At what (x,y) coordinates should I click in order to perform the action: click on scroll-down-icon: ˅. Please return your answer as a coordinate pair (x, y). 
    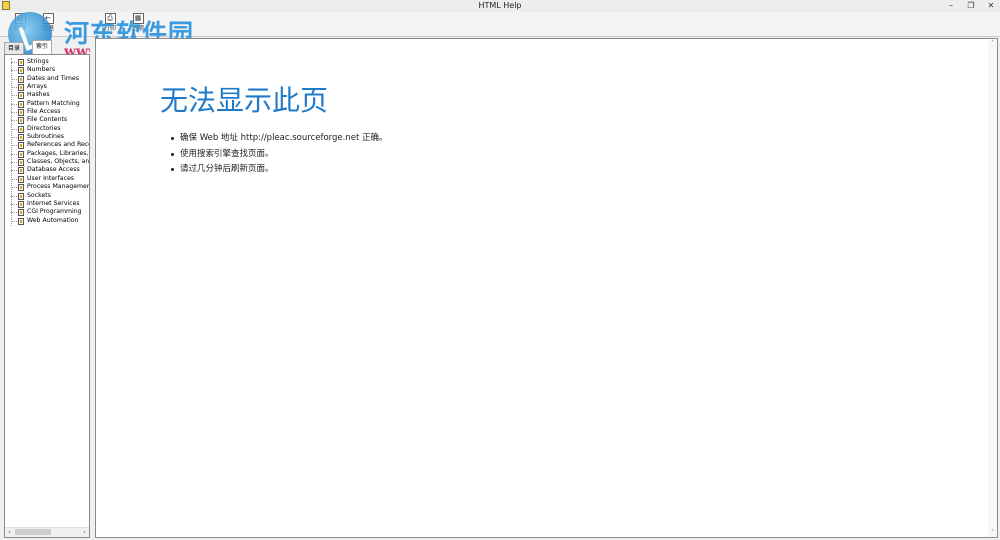
    Looking at the image, I should click on (992, 532).